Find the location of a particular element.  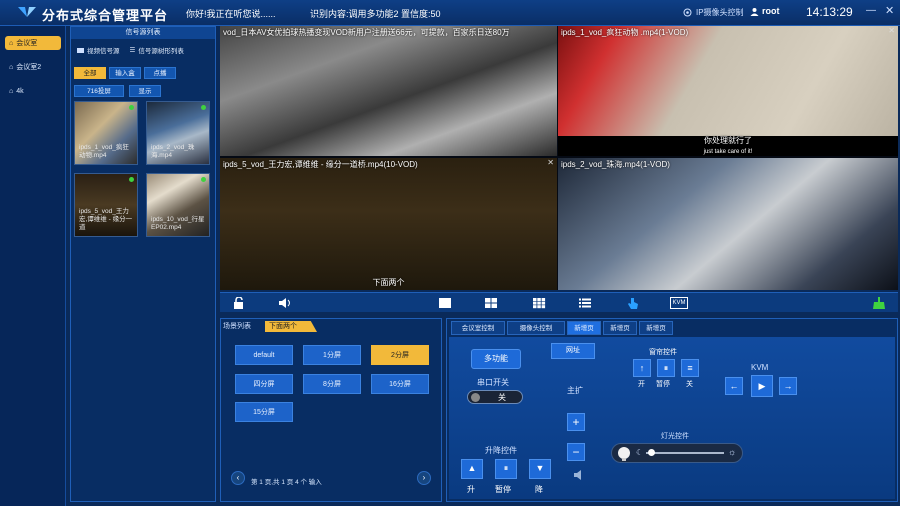

bulb-icon is located at coordinates (624, 454).